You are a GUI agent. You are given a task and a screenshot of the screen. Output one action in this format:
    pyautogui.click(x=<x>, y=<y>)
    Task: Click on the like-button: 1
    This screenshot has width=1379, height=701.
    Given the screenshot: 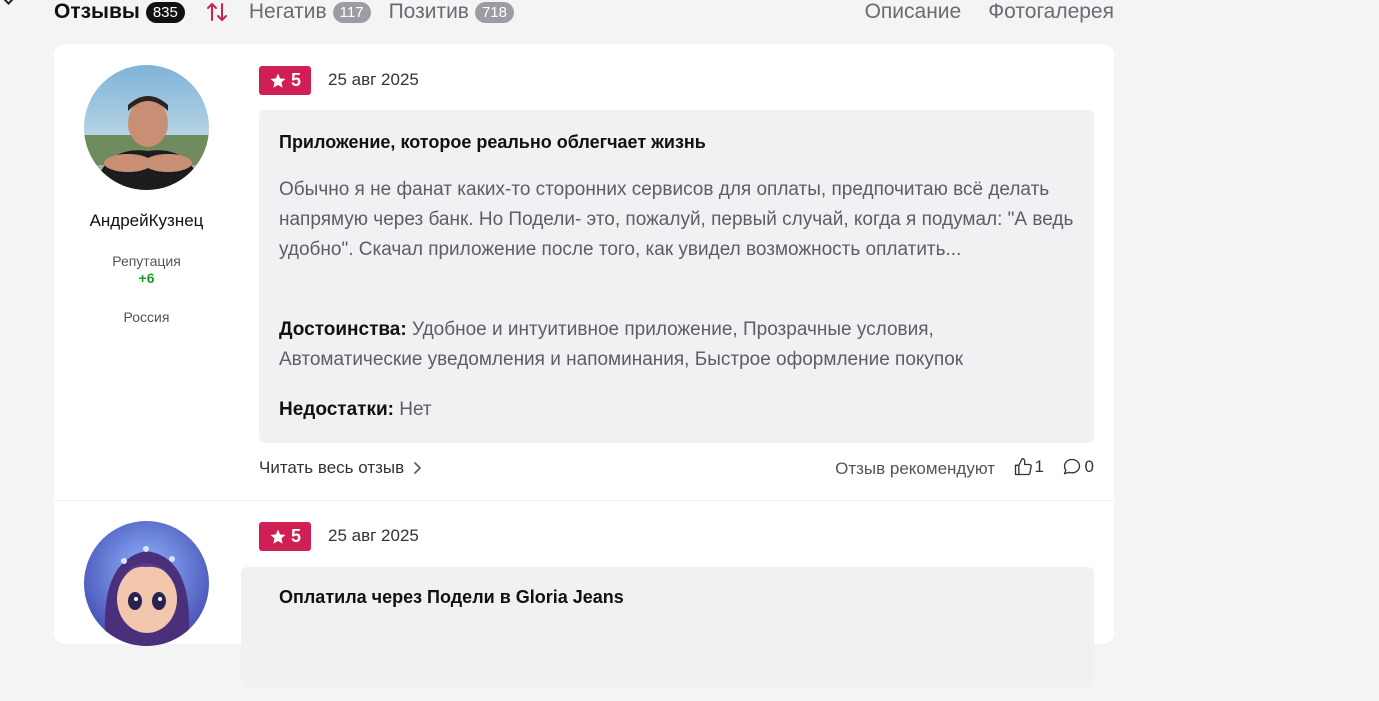 What is the action you would take?
    pyautogui.click(x=1028, y=467)
    